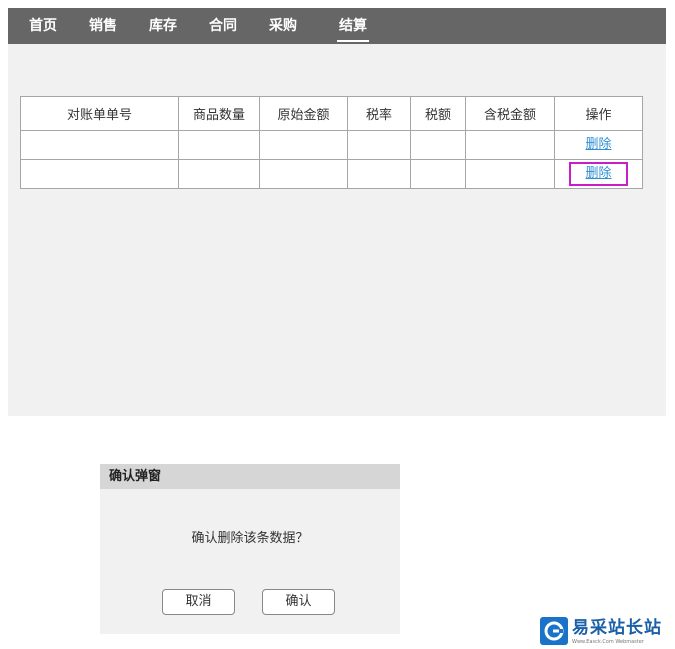 The image size is (675, 649). Describe the element at coordinates (438, 113) in the screenshot. I see `column-header-tax-amount: 税额` at that location.